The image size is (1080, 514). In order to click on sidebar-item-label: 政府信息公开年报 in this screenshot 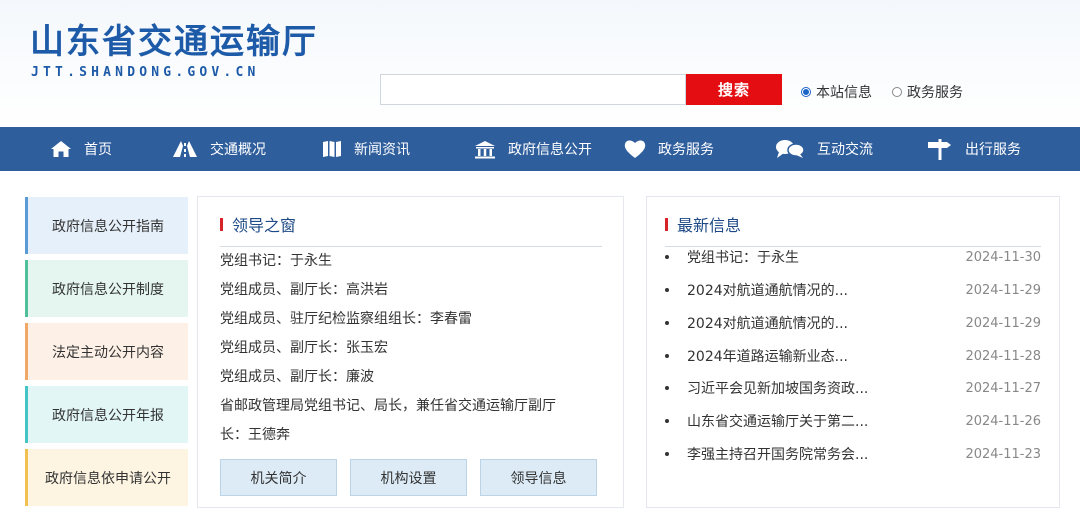, I will do `click(108, 415)`.